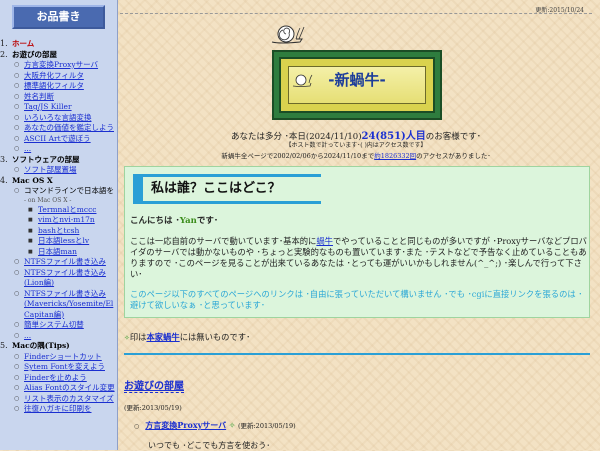  I want to click on sidebar-item: NTFSファイル書き込み, so click(64, 262).